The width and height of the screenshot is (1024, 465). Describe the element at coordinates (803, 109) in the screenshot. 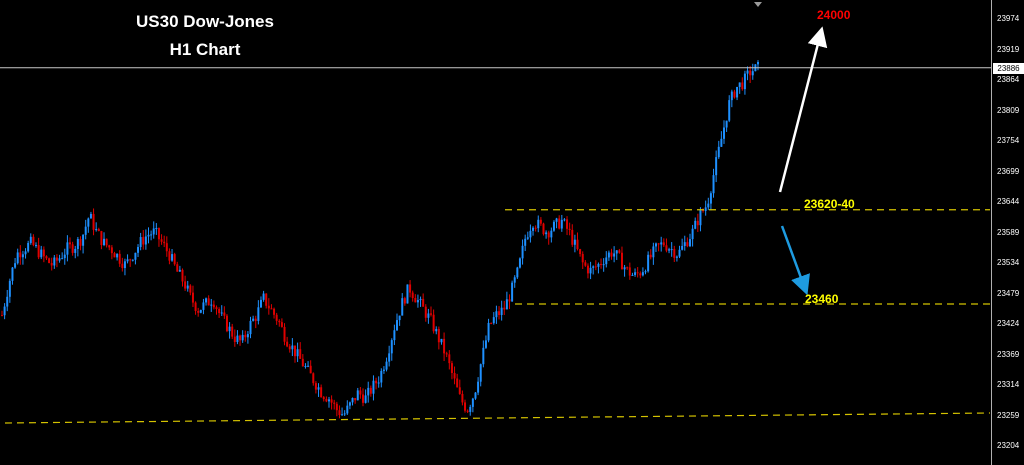

I see `target-up-arrow` at that location.